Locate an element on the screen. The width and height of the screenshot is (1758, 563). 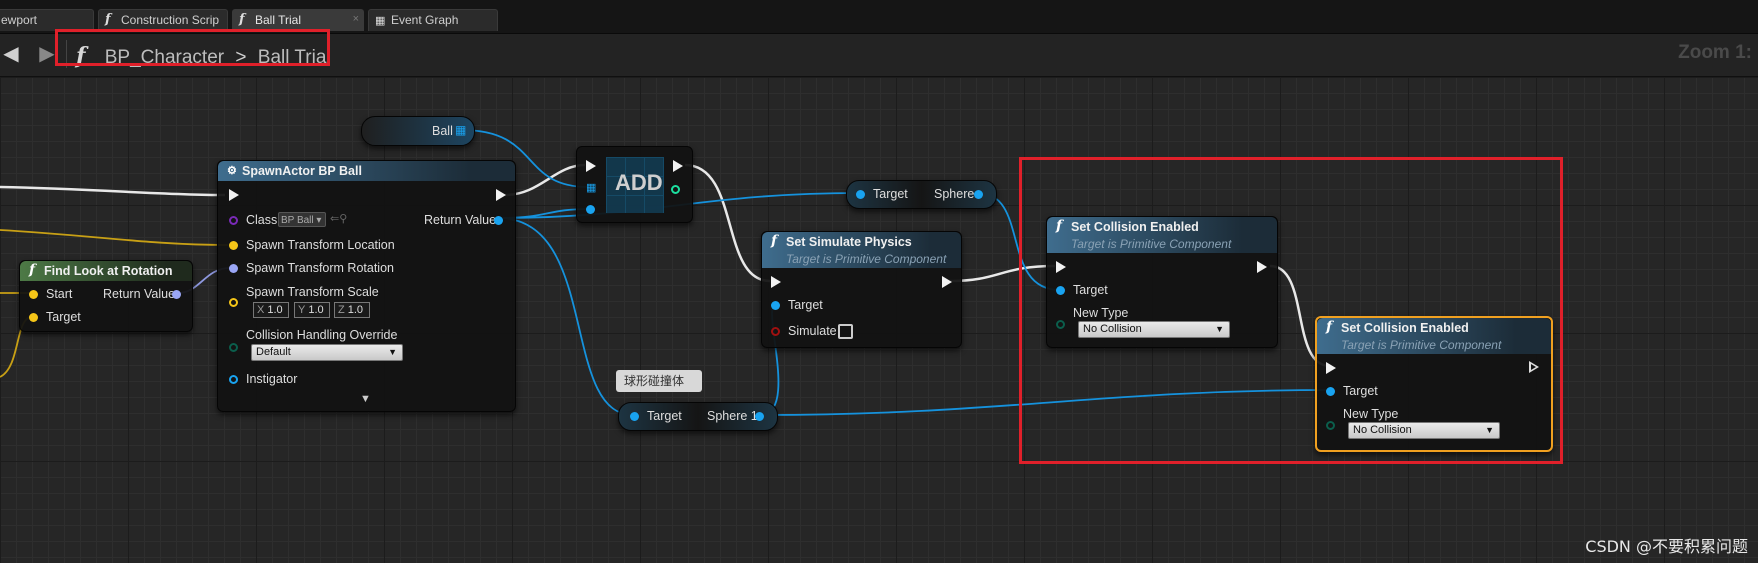
index-output-pin is located at coordinates (675, 189).